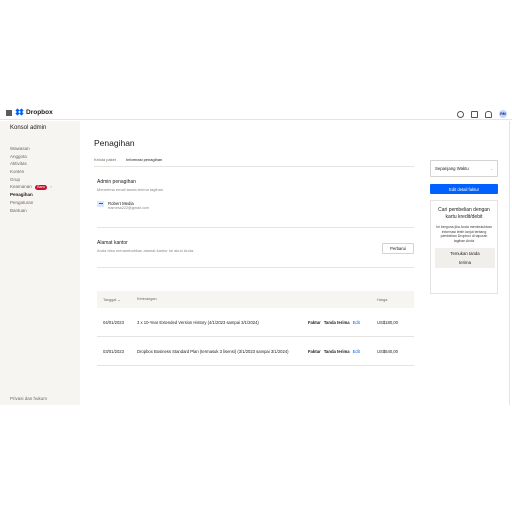 The width and height of the screenshot is (512, 512). What do you see at coordinates (18, 210) in the screenshot?
I see `sidebar-item-label: Bantuan` at bounding box center [18, 210].